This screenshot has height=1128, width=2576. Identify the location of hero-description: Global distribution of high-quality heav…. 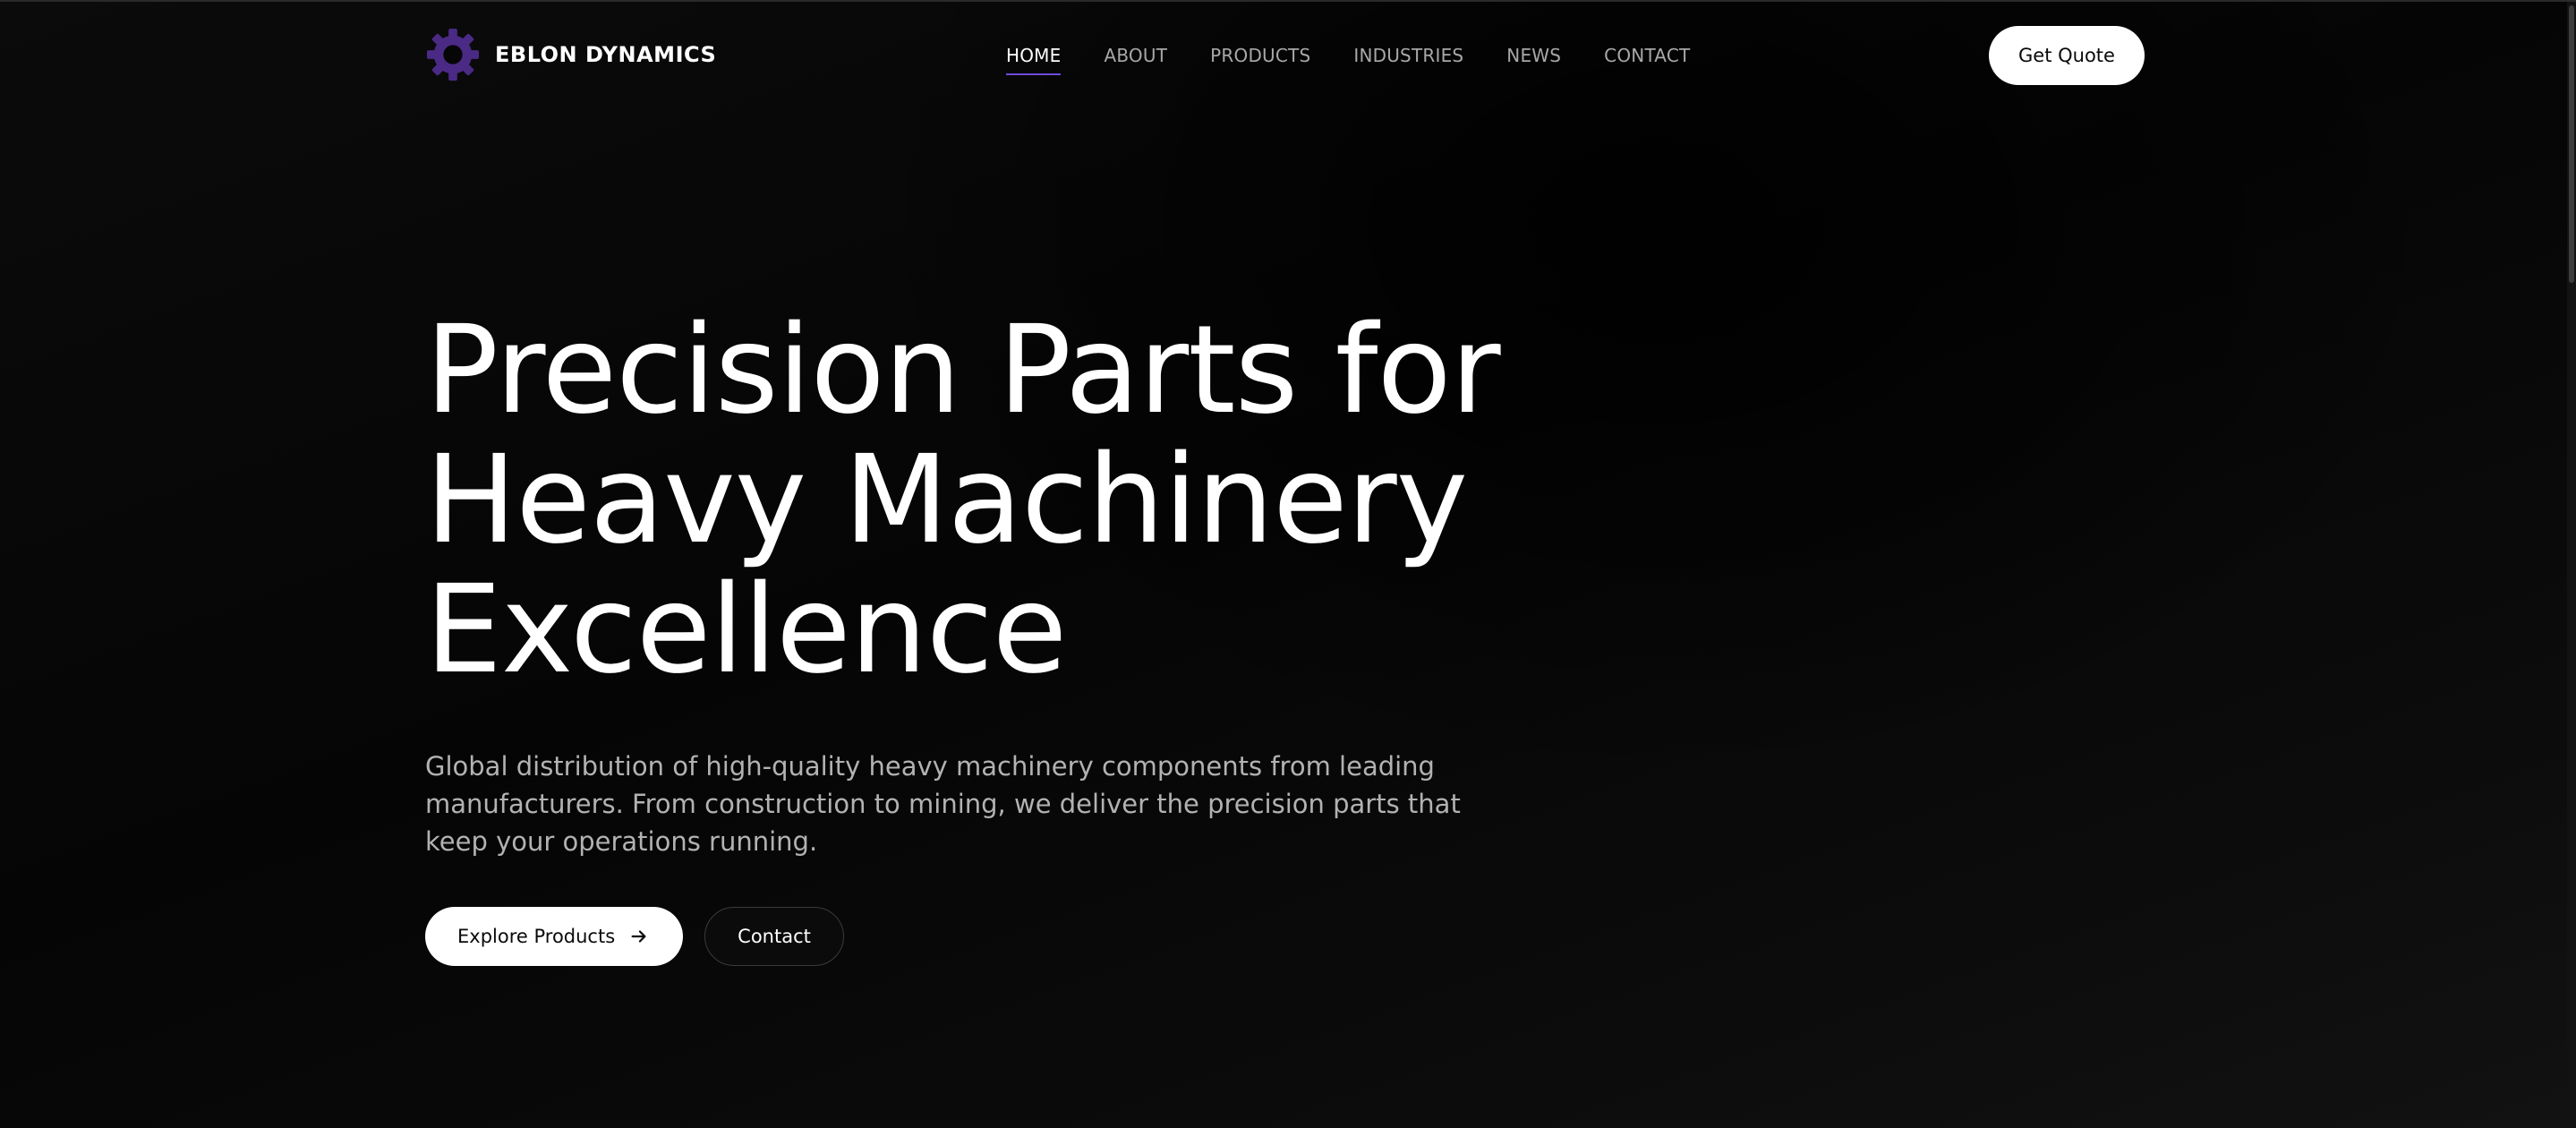
(943, 804).